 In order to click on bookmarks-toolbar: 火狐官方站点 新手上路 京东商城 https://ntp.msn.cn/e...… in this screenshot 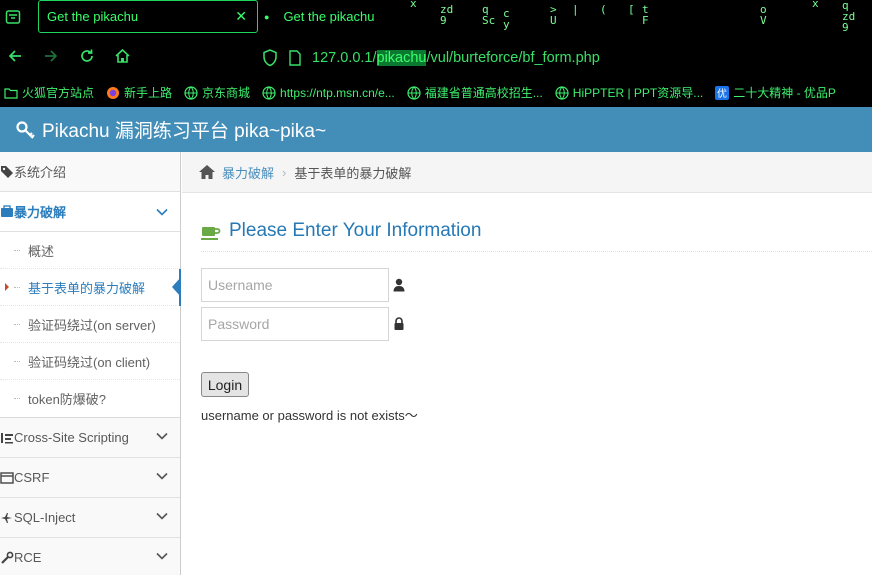, I will do `click(436, 92)`.